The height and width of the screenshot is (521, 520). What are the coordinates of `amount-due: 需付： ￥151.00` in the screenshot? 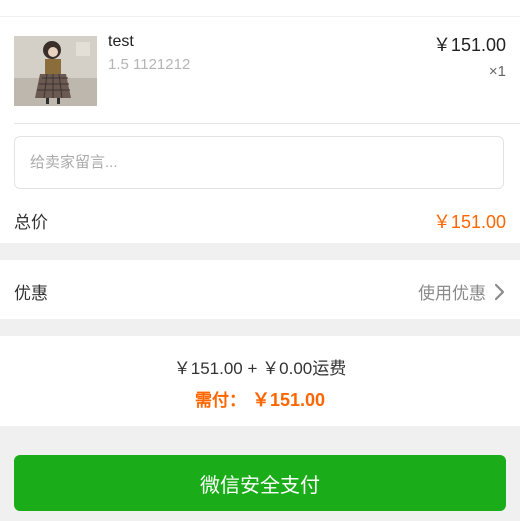 It's located at (260, 399).